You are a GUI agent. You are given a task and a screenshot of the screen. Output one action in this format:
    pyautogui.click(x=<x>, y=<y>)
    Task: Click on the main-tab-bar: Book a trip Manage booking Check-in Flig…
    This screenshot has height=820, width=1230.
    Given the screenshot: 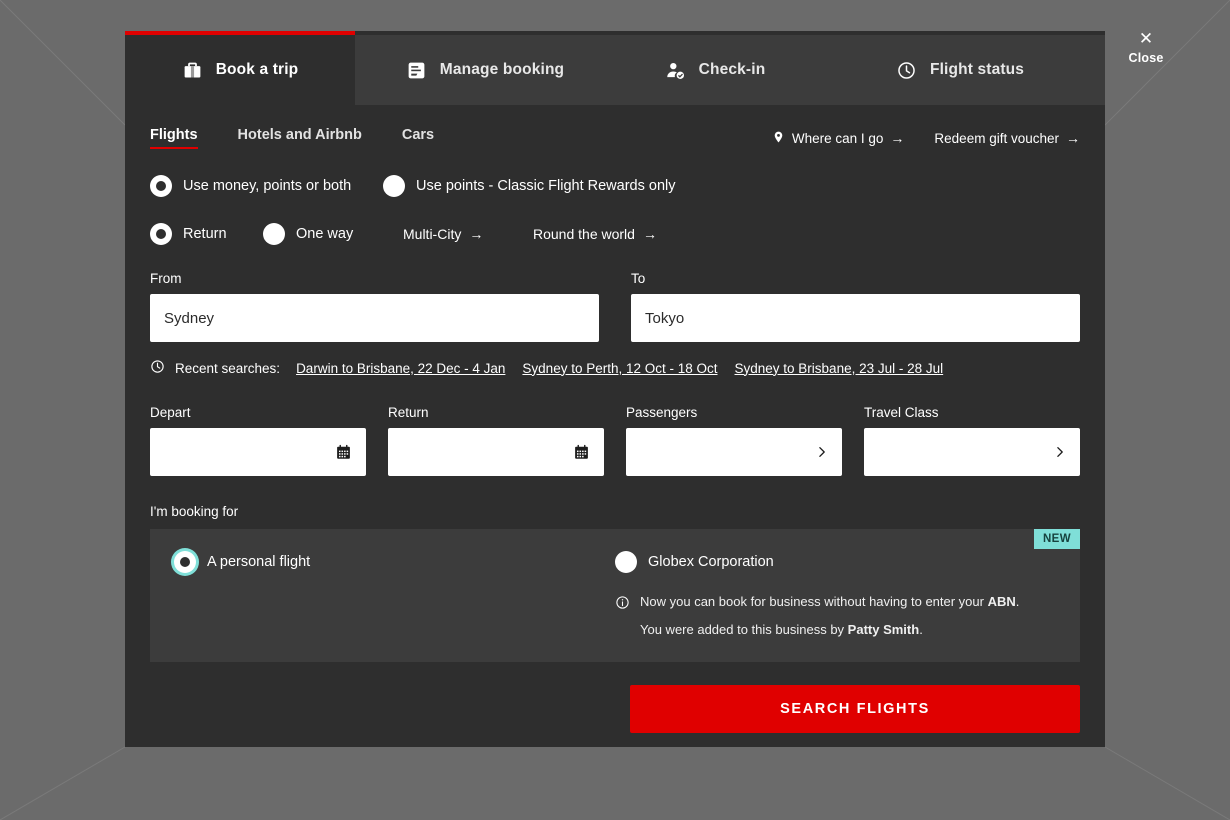 What is the action you would take?
    pyautogui.click(x=615, y=70)
    